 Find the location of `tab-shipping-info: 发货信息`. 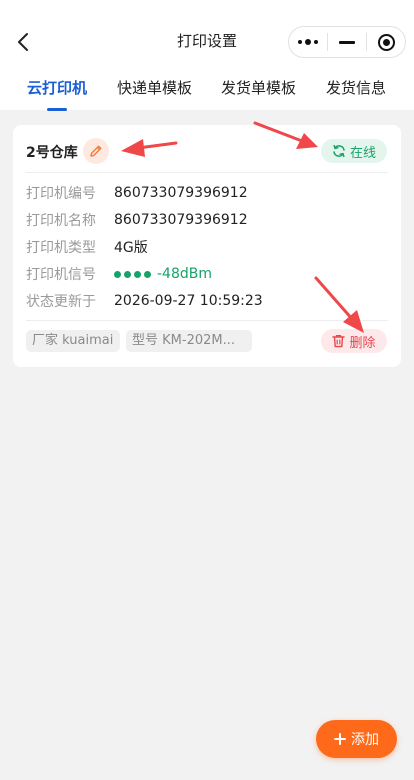

tab-shipping-info: 发货信息 is located at coordinates (356, 88).